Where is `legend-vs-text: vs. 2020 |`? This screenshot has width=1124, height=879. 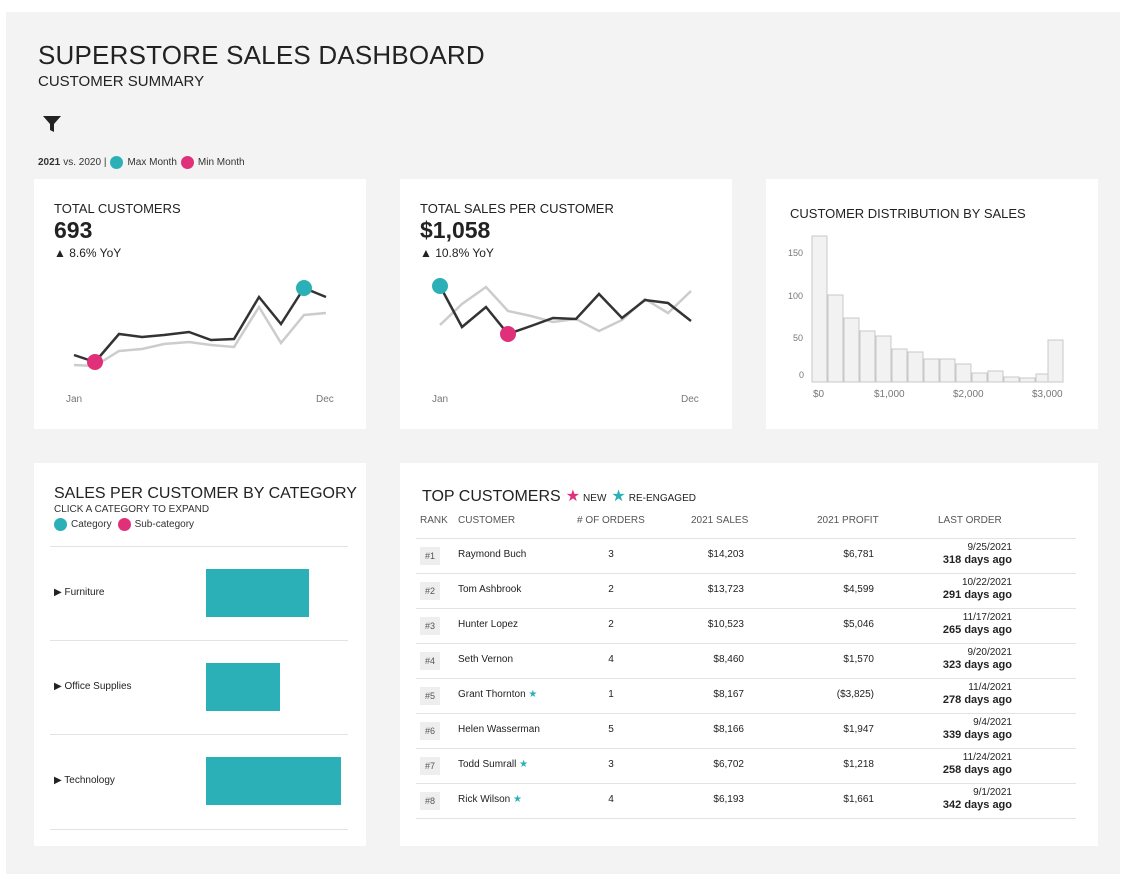
legend-vs-text: vs. 2020 | is located at coordinates (85, 162).